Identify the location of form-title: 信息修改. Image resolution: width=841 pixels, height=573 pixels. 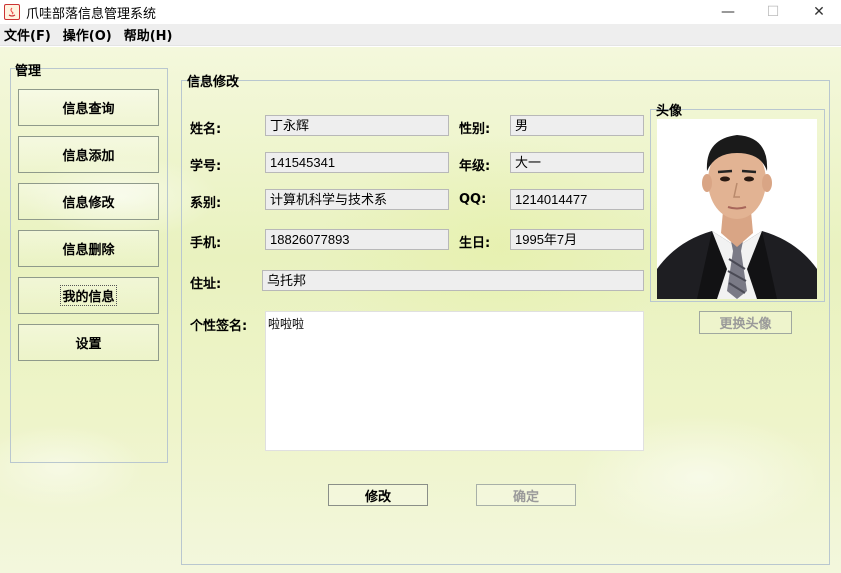
(213, 82).